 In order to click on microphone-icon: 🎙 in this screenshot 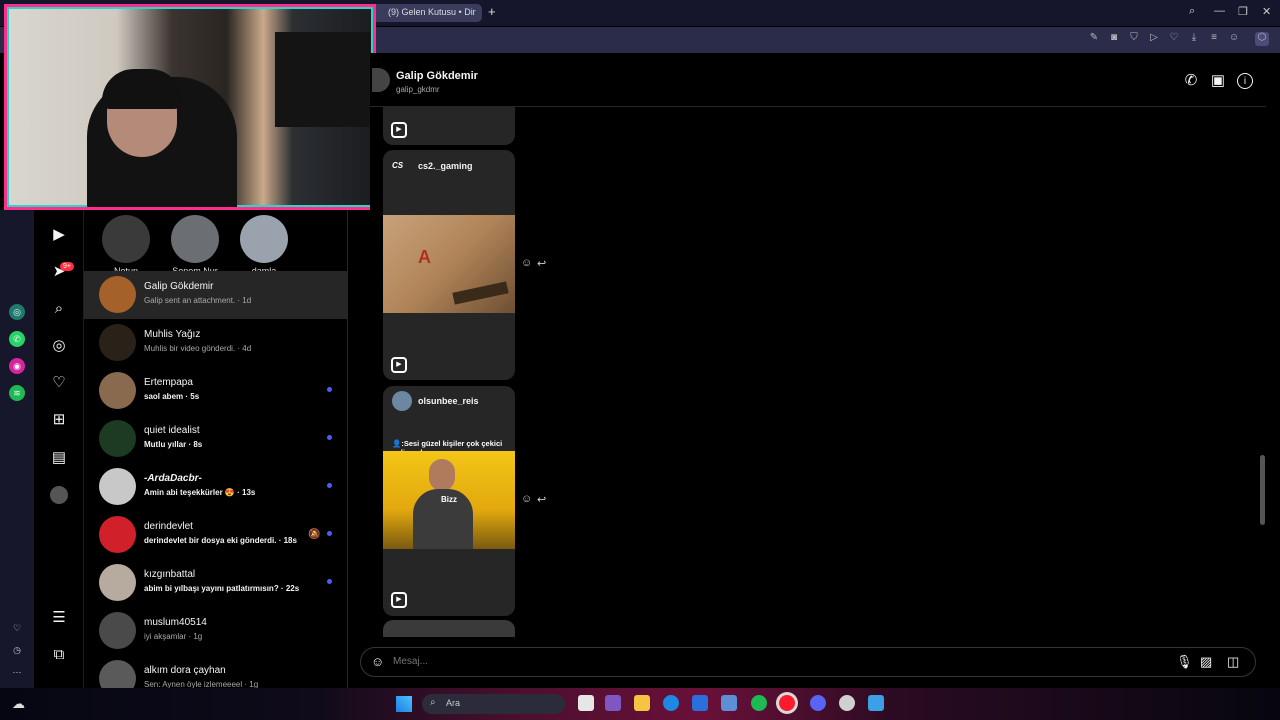, I will do `click(1184, 662)`.